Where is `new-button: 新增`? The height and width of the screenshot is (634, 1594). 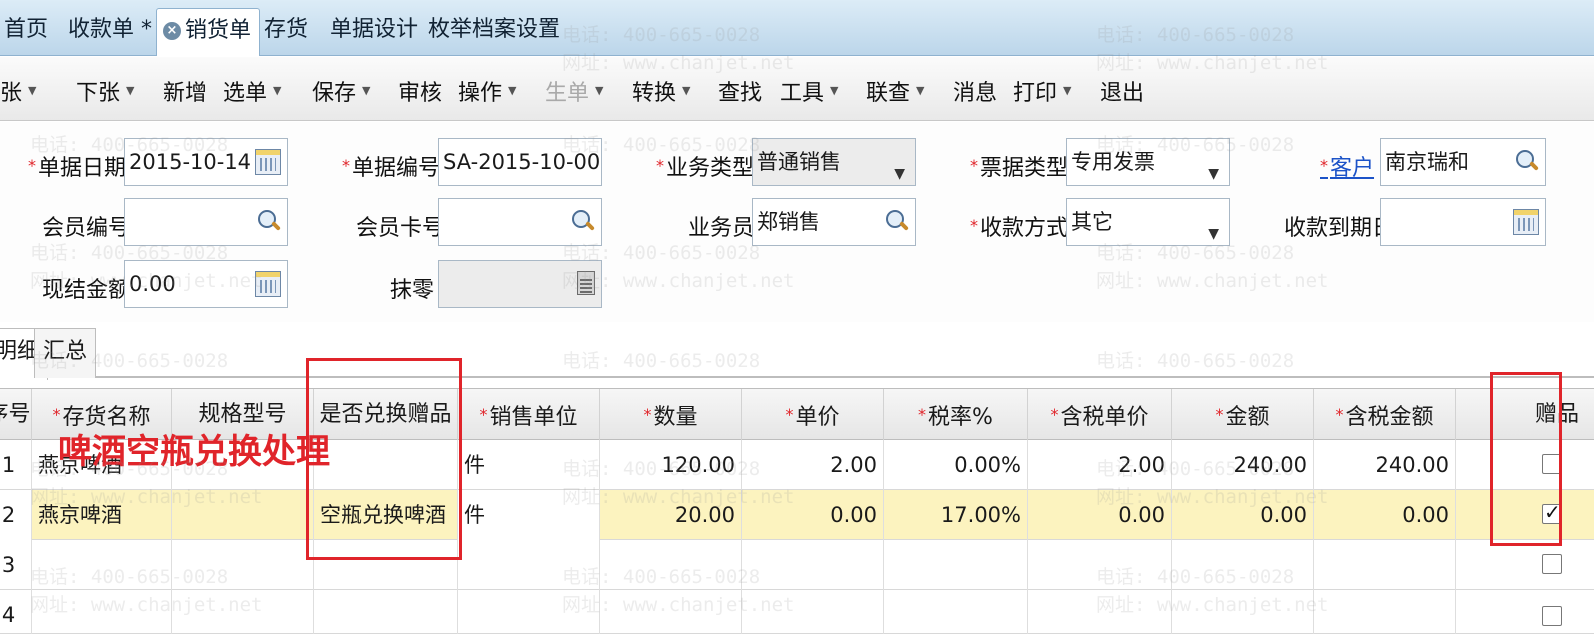 new-button: 新增 is located at coordinates (185, 91).